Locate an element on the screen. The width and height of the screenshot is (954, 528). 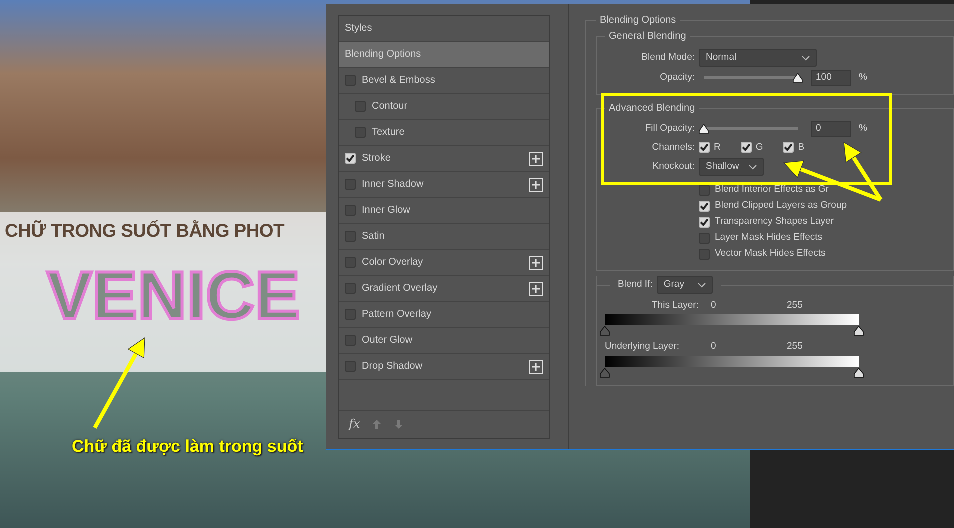
item-label: Texture is located at coordinates (388, 132).